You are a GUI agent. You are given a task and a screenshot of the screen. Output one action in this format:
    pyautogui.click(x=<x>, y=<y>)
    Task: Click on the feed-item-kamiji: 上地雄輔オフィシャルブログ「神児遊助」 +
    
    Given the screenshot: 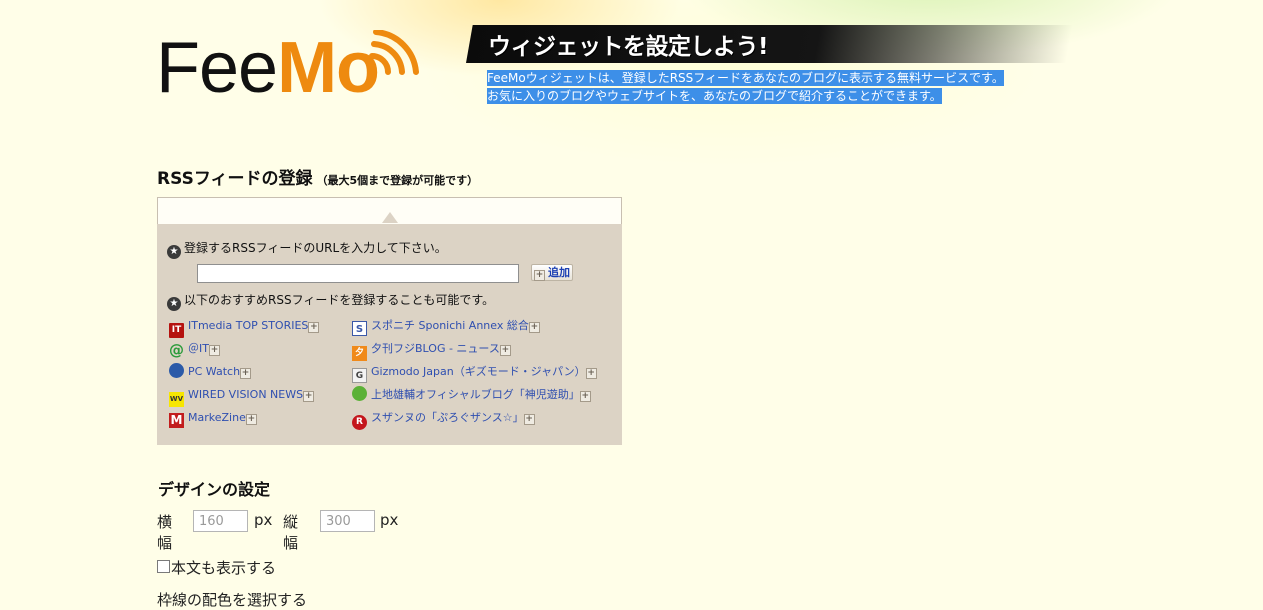 What is the action you would take?
    pyautogui.click(x=471, y=394)
    